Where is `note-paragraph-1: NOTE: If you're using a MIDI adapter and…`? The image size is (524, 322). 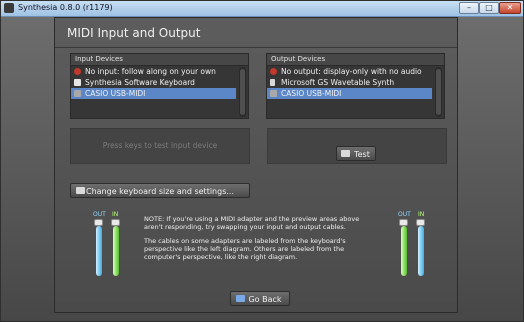 note-paragraph-1: NOTE: If you're using a MIDI adapter and… is located at coordinates (252, 223).